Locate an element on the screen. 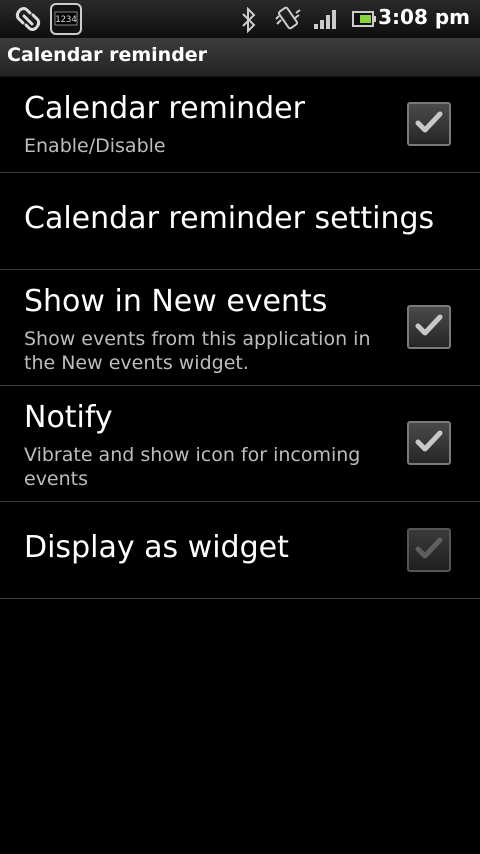  pref-calendar-reminder-settings: Calendar reminder settings is located at coordinates (240, 221).